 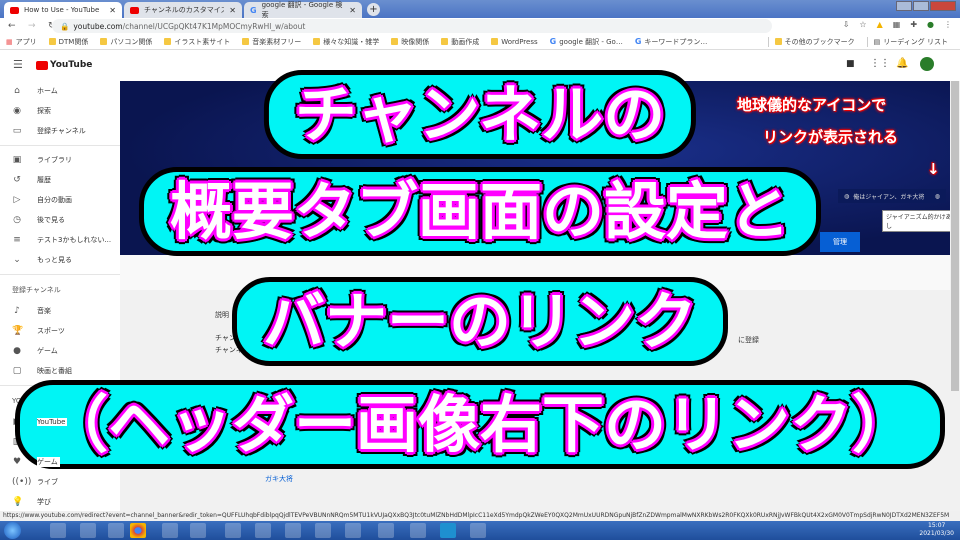 What do you see at coordinates (170, 530) in the screenshot?
I see `music-app-icon` at bounding box center [170, 530].